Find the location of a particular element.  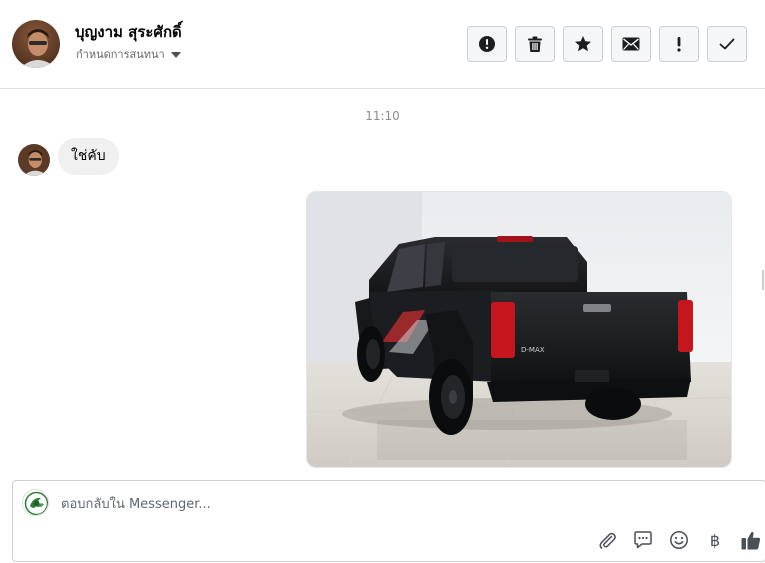

chat-bubble-icon is located at coordinates (643, 540).